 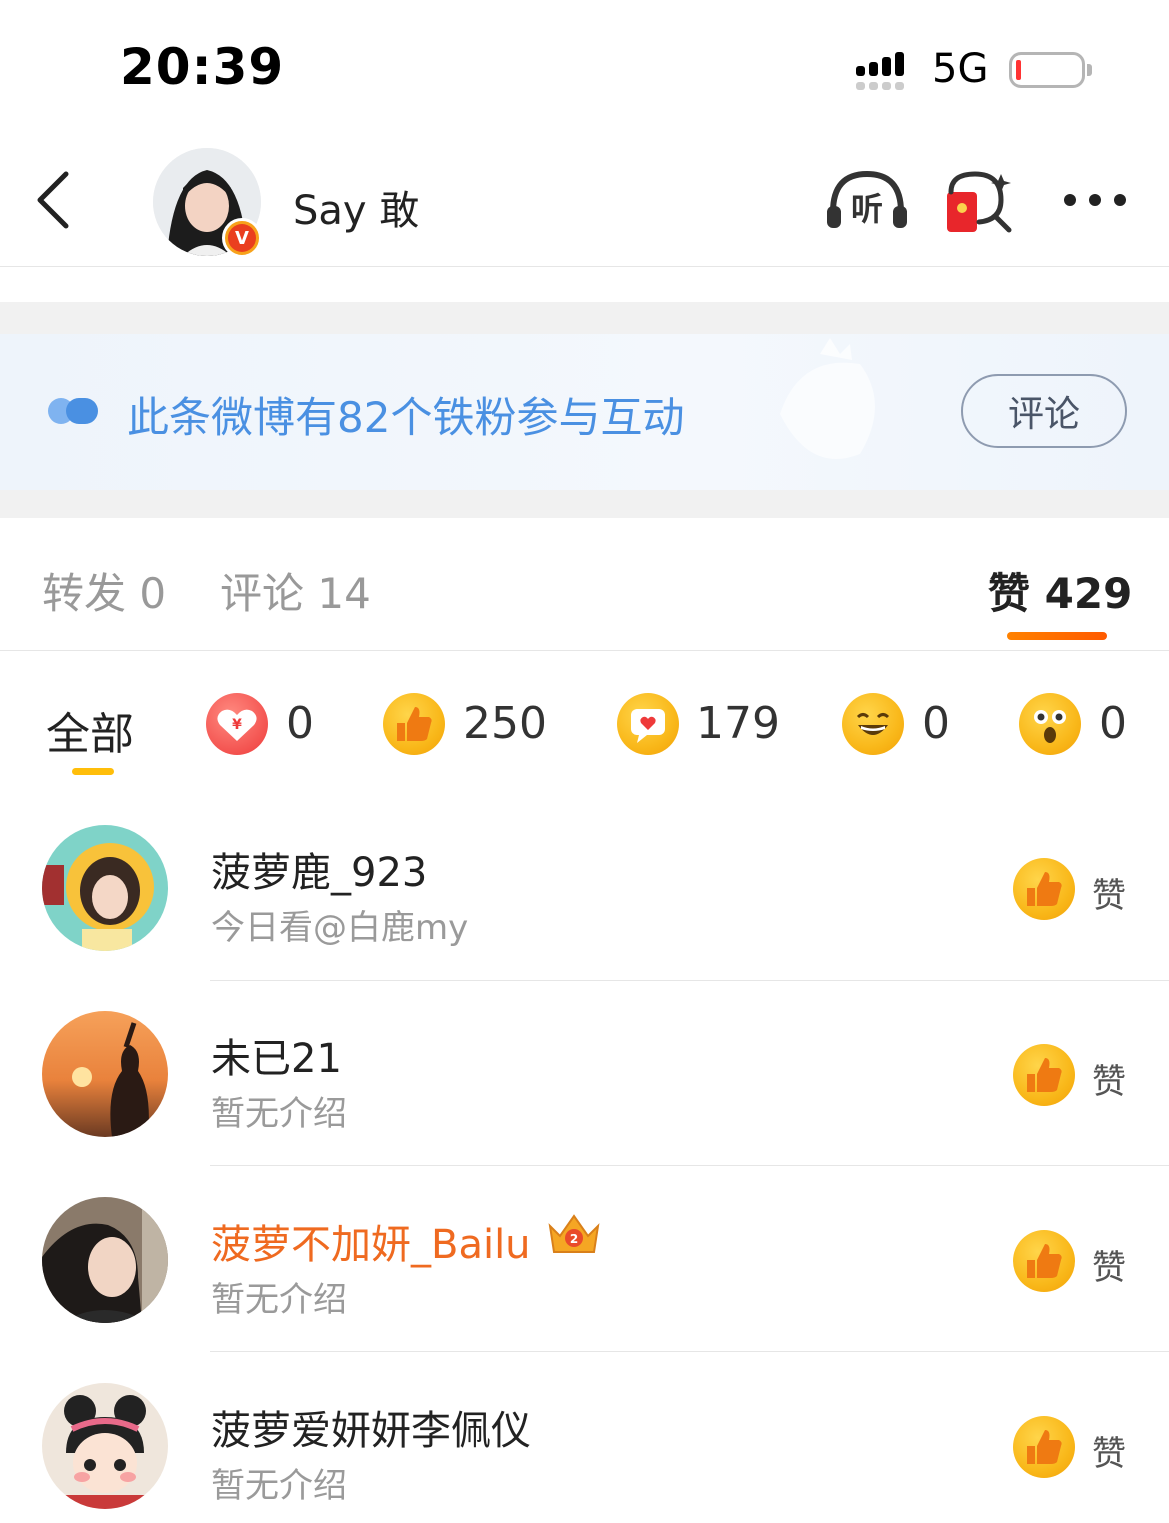 What do you see at coordinates (276, 1055) in the screenshot?
I see `liker-name: 未已21` at bounding box center [276, 1055].